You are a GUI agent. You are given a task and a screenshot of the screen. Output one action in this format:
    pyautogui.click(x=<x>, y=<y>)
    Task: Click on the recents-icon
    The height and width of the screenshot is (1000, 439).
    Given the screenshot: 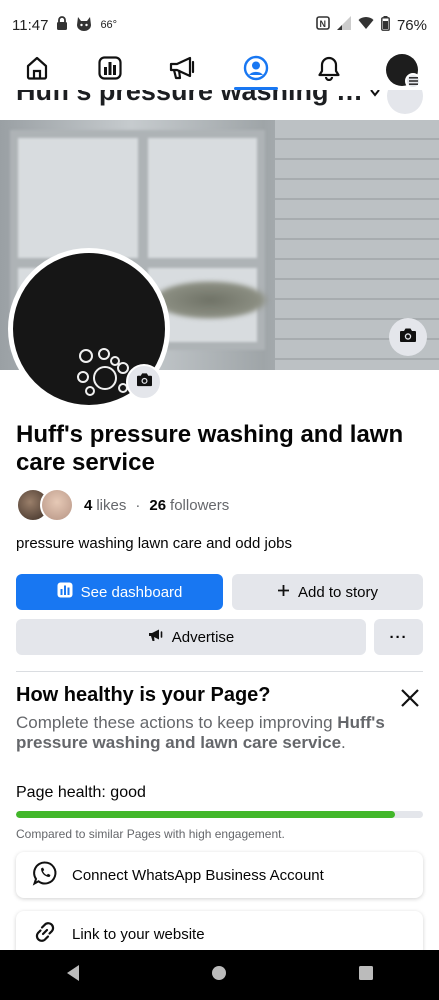 What is the action you would take?
    pyautogui.click(x=366, y=975)
    